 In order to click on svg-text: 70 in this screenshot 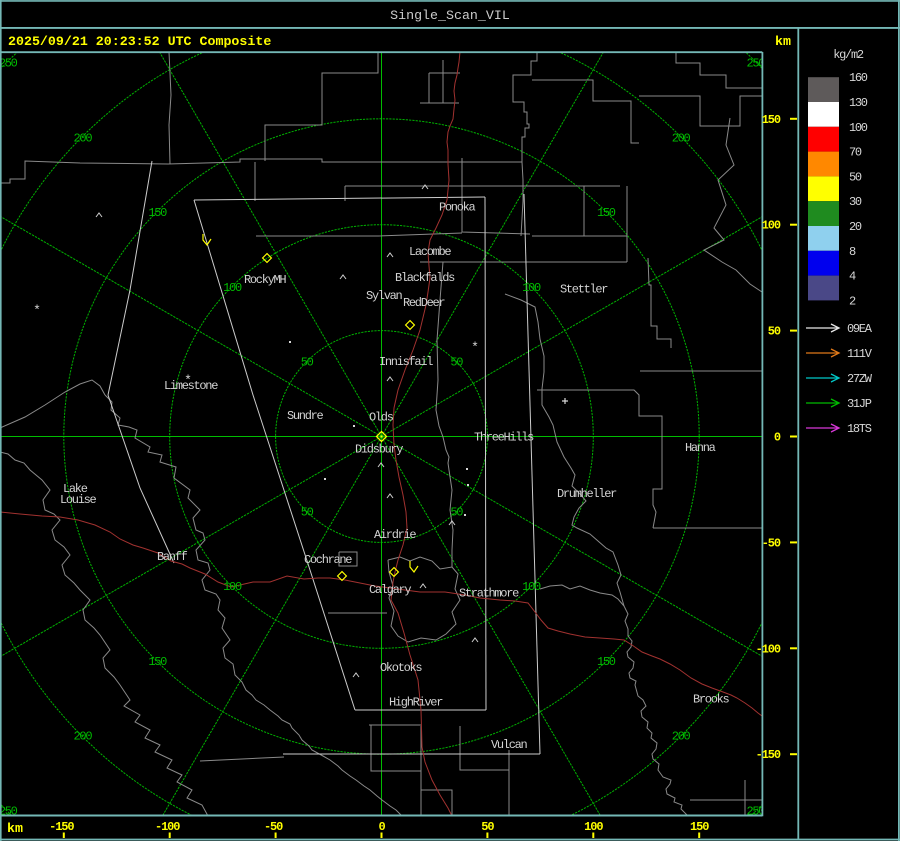, I will do `click(855, 153)`.